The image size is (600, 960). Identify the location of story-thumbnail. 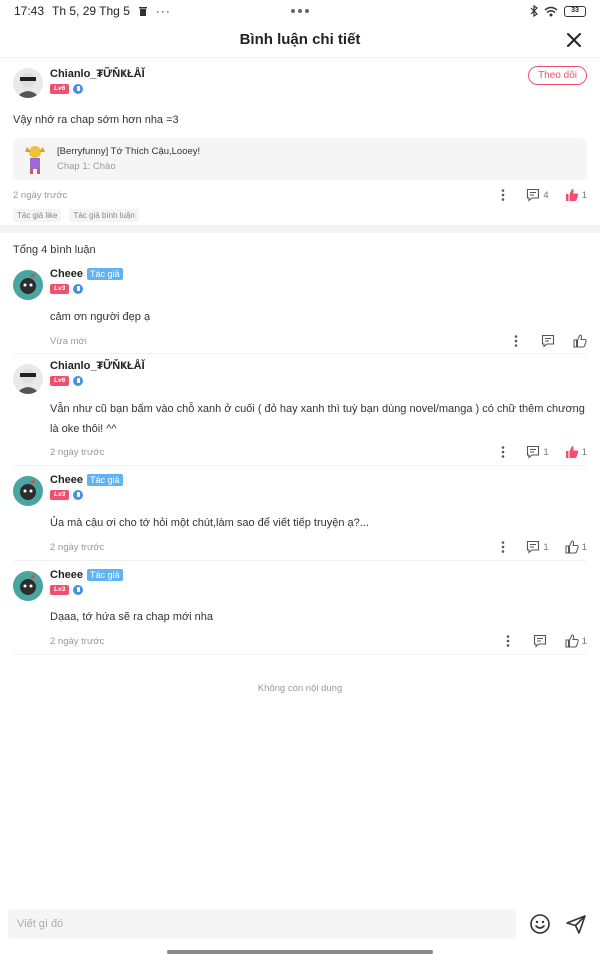
(35, 160).